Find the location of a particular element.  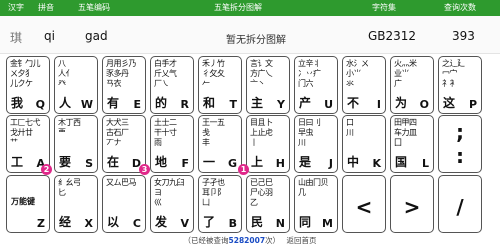

key-s: 木丁西 覀要S is located at coordinates (76, 144).